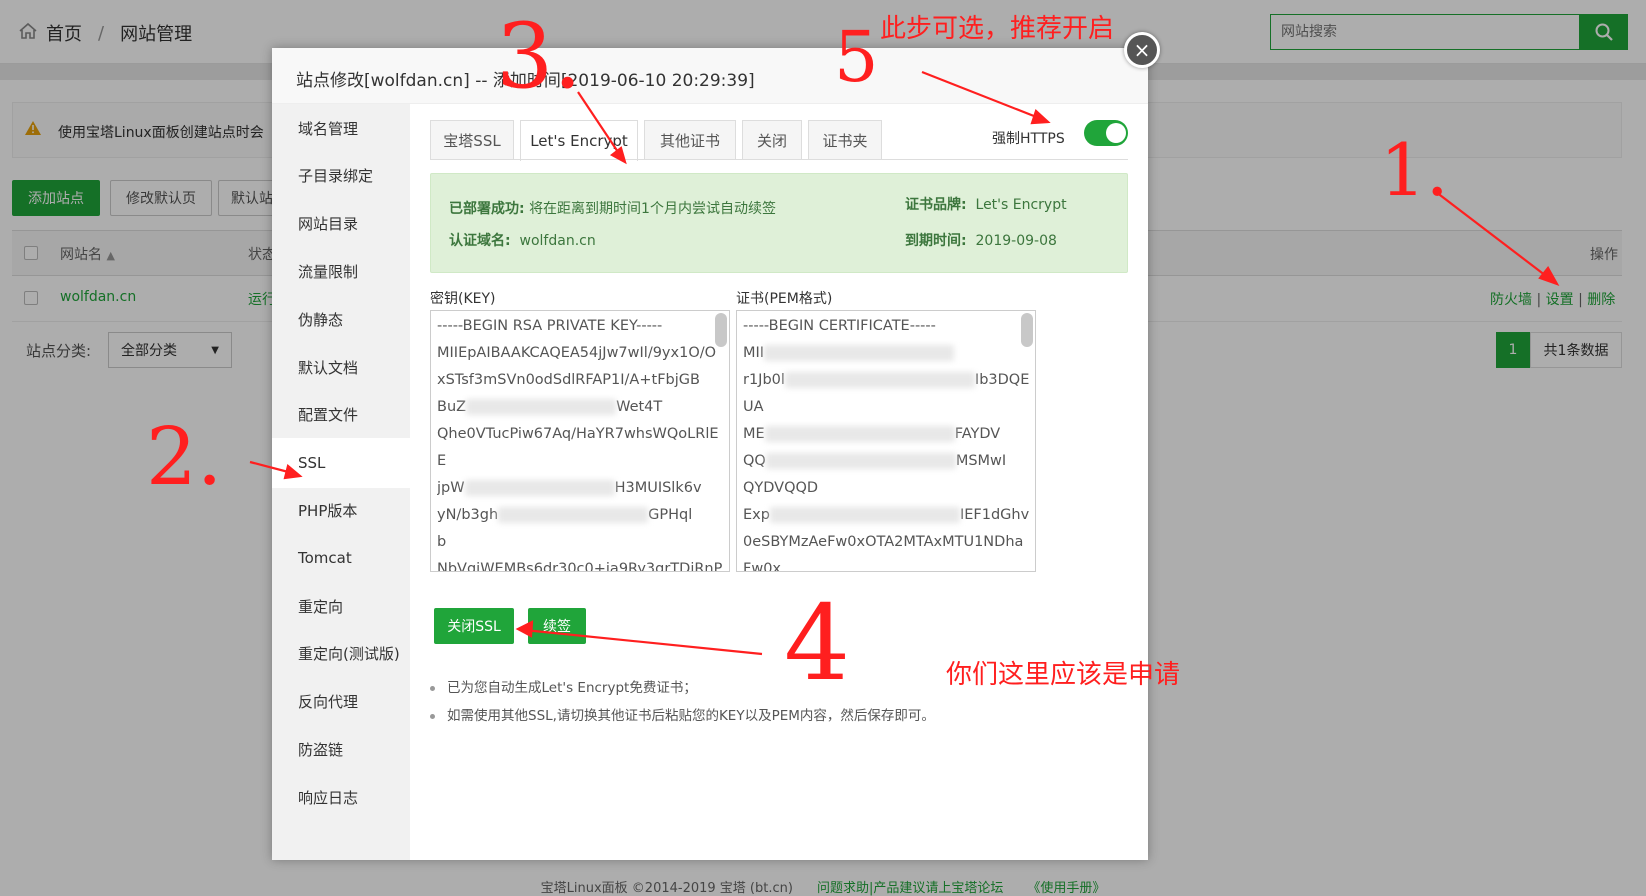 This screenshot has height=896, width=1646. What do you see at coordinates (856, 57) in the screenshot?
I see `annotation-step-5: 5` at bounding box center [856, 57].